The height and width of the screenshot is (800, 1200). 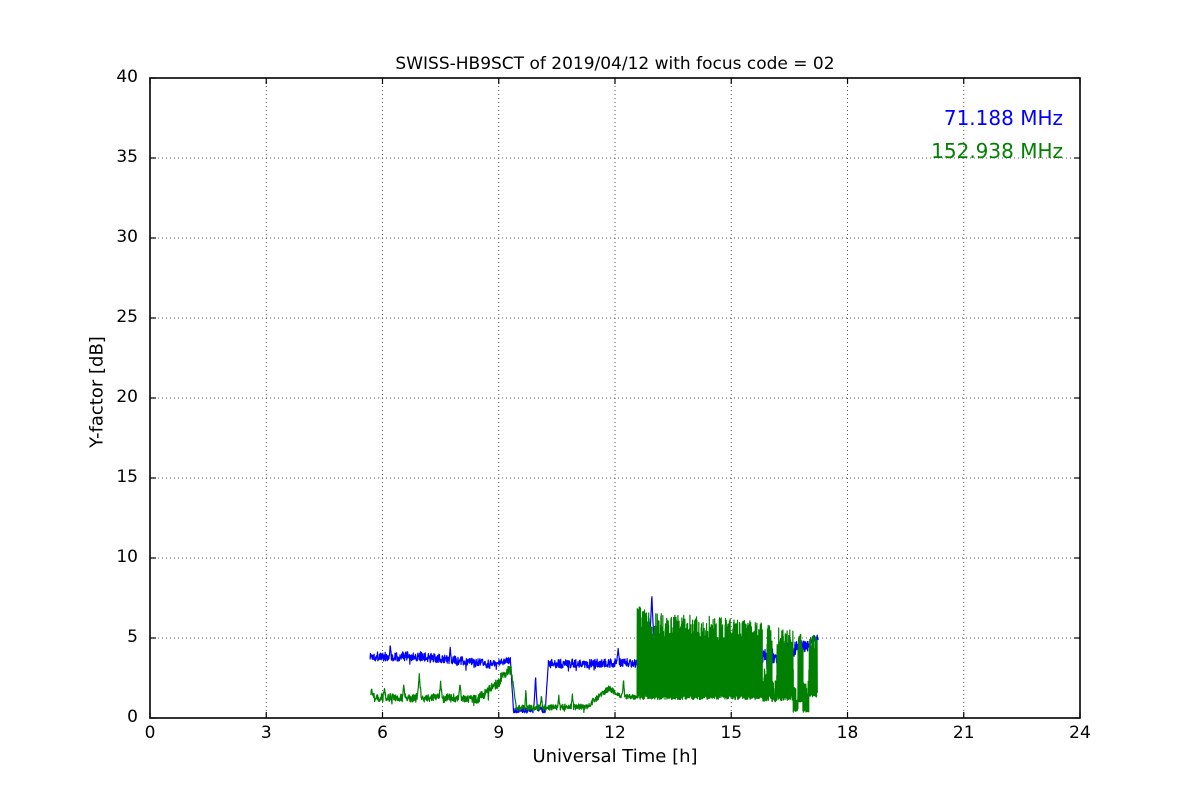 I want to click on x-tick-label: 3, so click(x=266, y=733).